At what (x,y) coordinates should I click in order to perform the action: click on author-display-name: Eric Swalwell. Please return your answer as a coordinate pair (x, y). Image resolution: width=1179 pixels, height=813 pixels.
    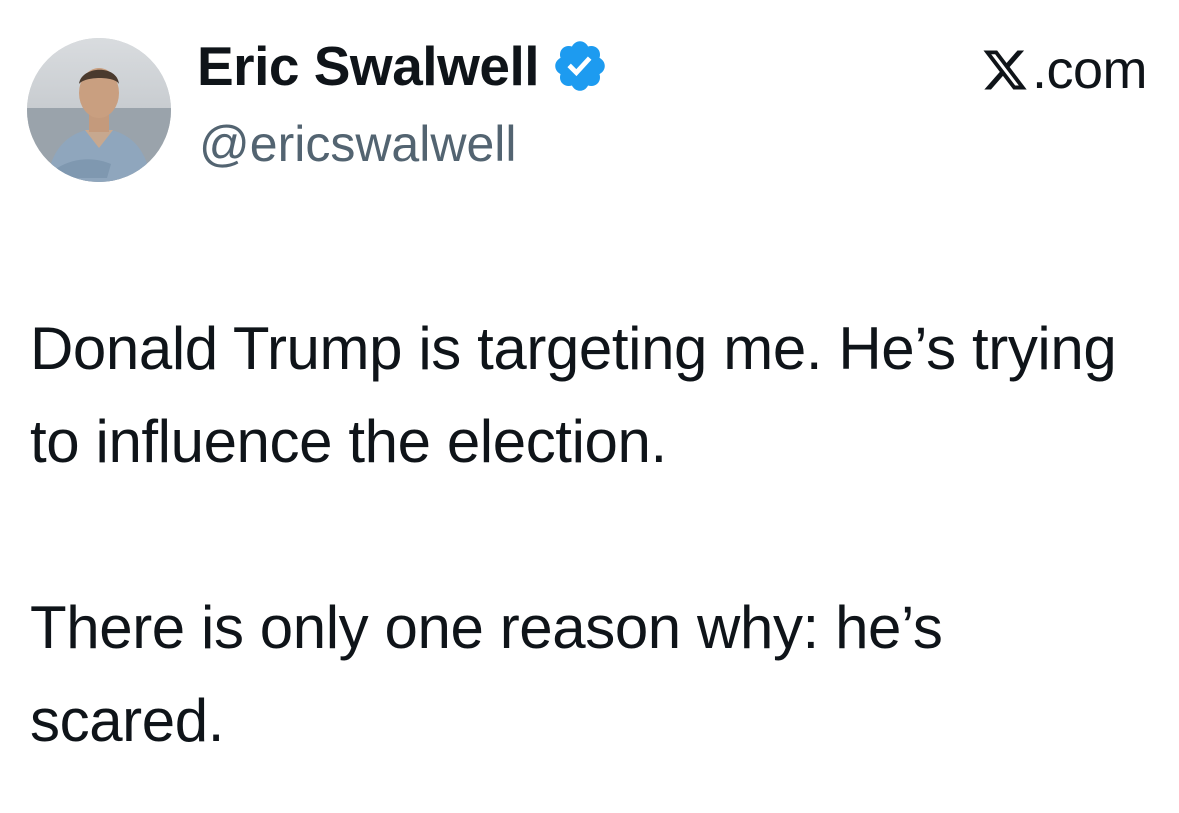
    Looking at the image, I should click on (368, 66).